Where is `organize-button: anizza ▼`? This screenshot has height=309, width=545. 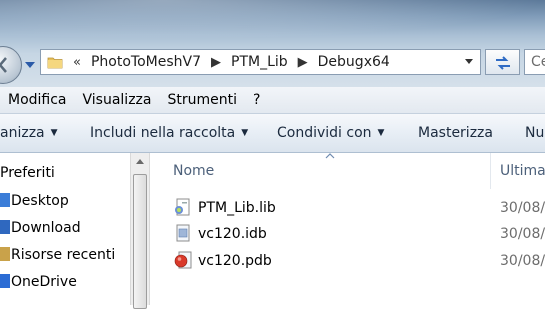
organize-button: anizza ▼ is located at coordinates (29, 133).